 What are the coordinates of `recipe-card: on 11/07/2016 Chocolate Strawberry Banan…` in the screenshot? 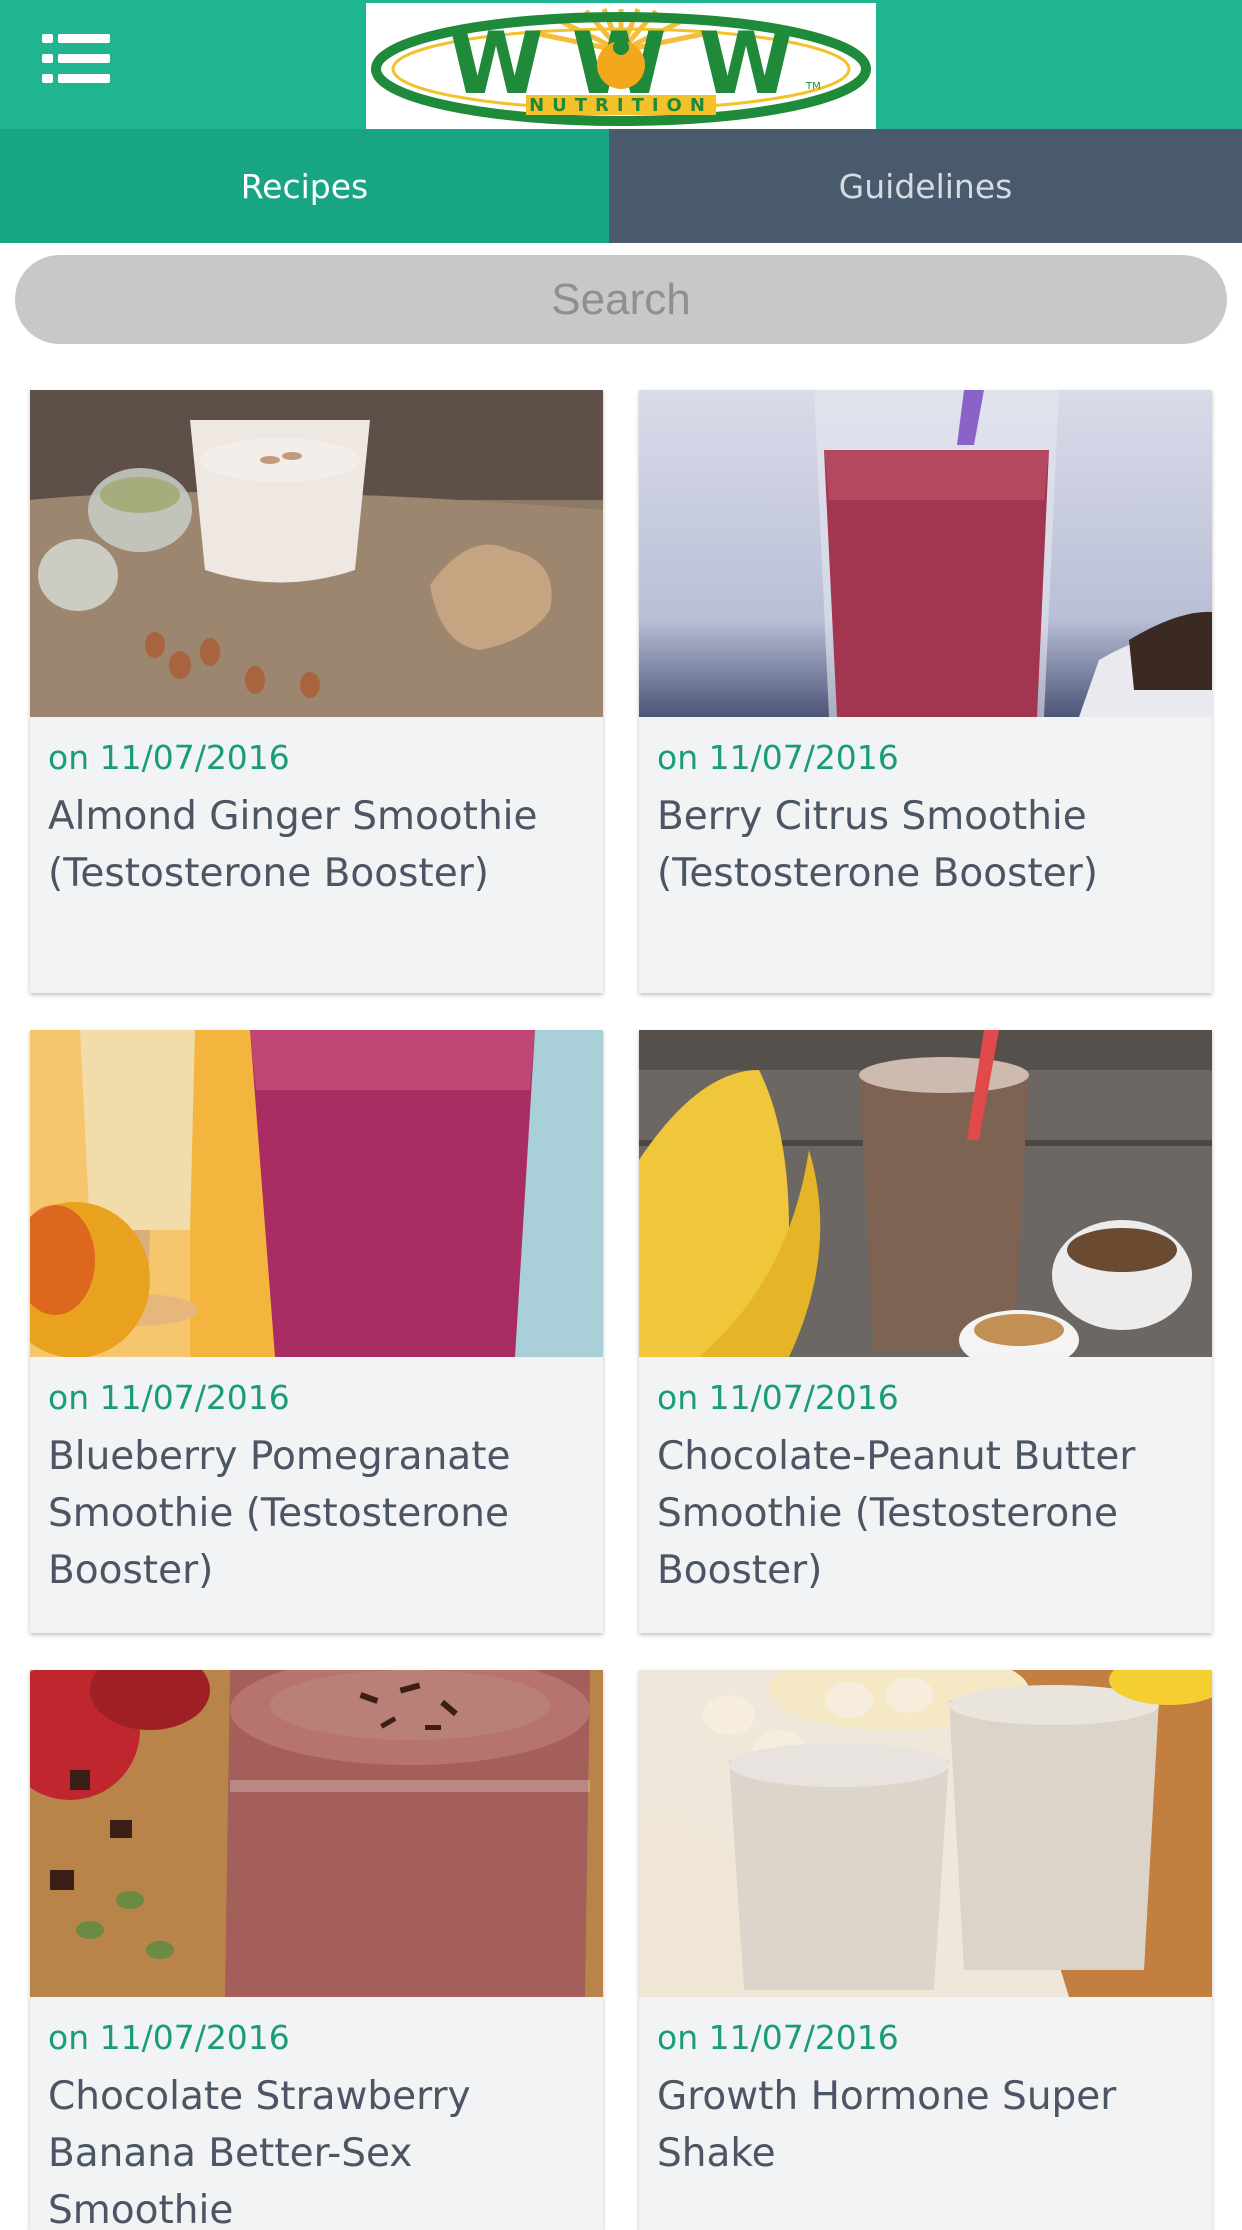 It's located at (316, 1950).